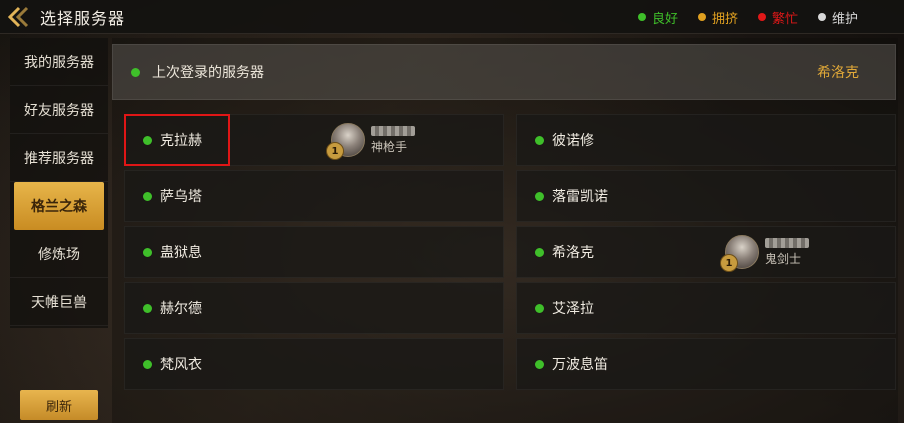 Image resolution: width=904 pixels, height=423 pixels. I want to click on server-group-sidebar: 我的服务器 好友服务器 推荐服务器 格兰之森 修炼场 天帷巨兽, so click(59, 183).